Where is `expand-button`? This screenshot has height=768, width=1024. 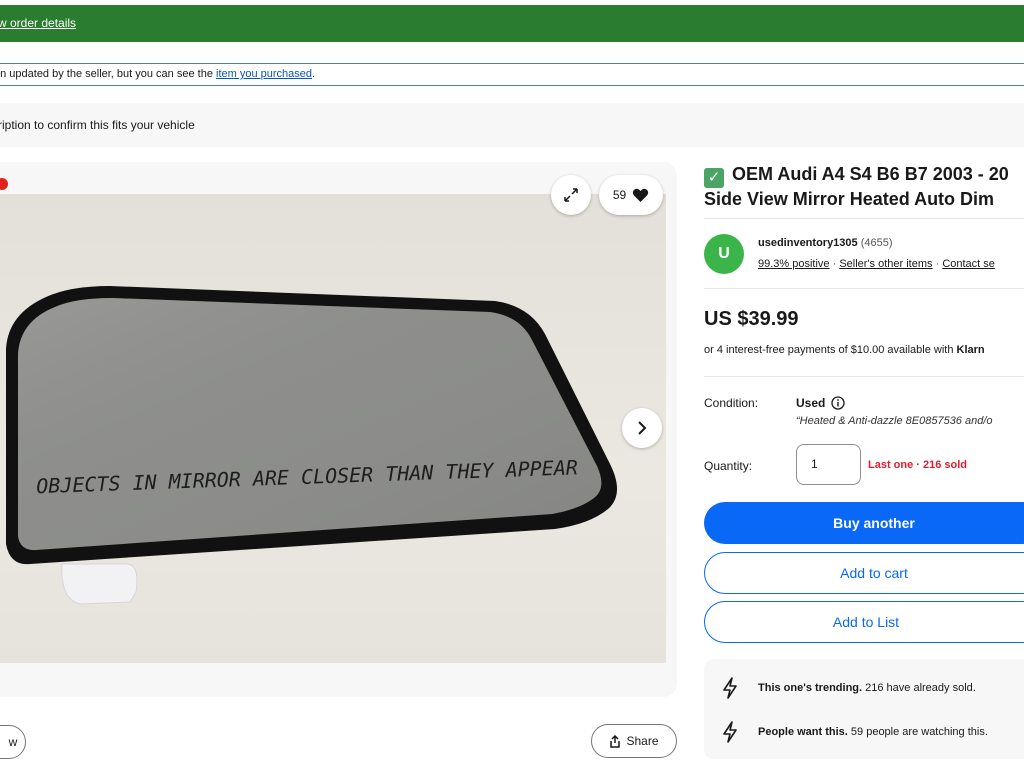
expand-button is located at coordinates (571, 195).